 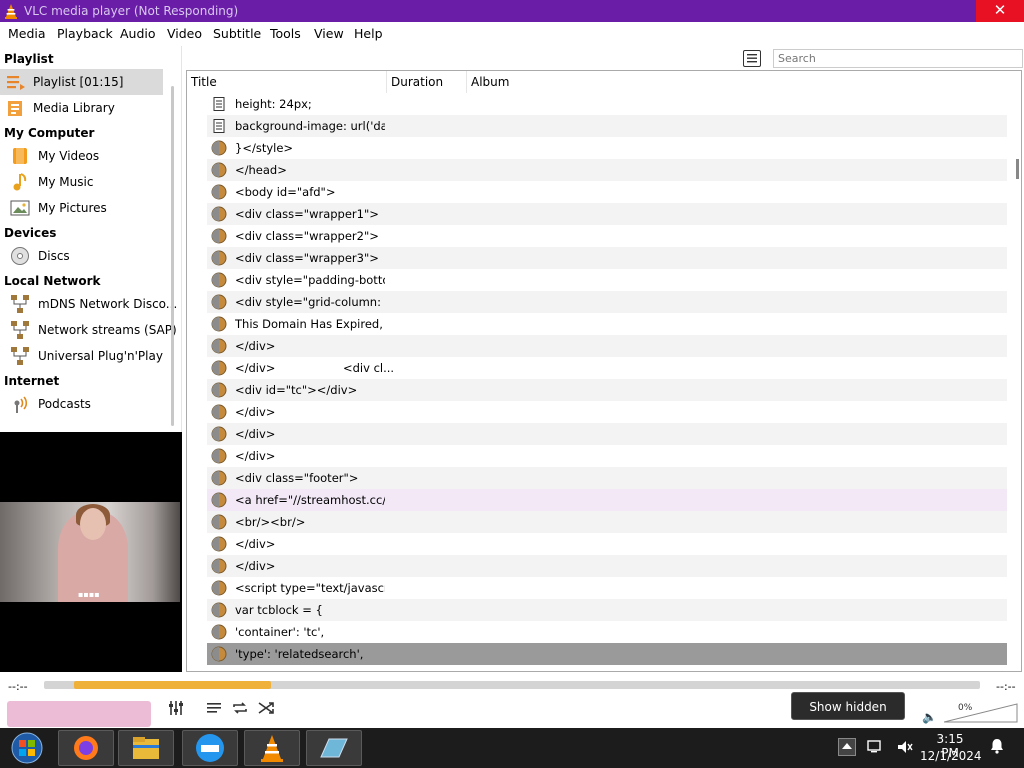 What do you see at coordinates (81, 208) in the screenshot?
I see `sidebar-item-my-pictures: My Pictures` at bounding box center [81, 208].